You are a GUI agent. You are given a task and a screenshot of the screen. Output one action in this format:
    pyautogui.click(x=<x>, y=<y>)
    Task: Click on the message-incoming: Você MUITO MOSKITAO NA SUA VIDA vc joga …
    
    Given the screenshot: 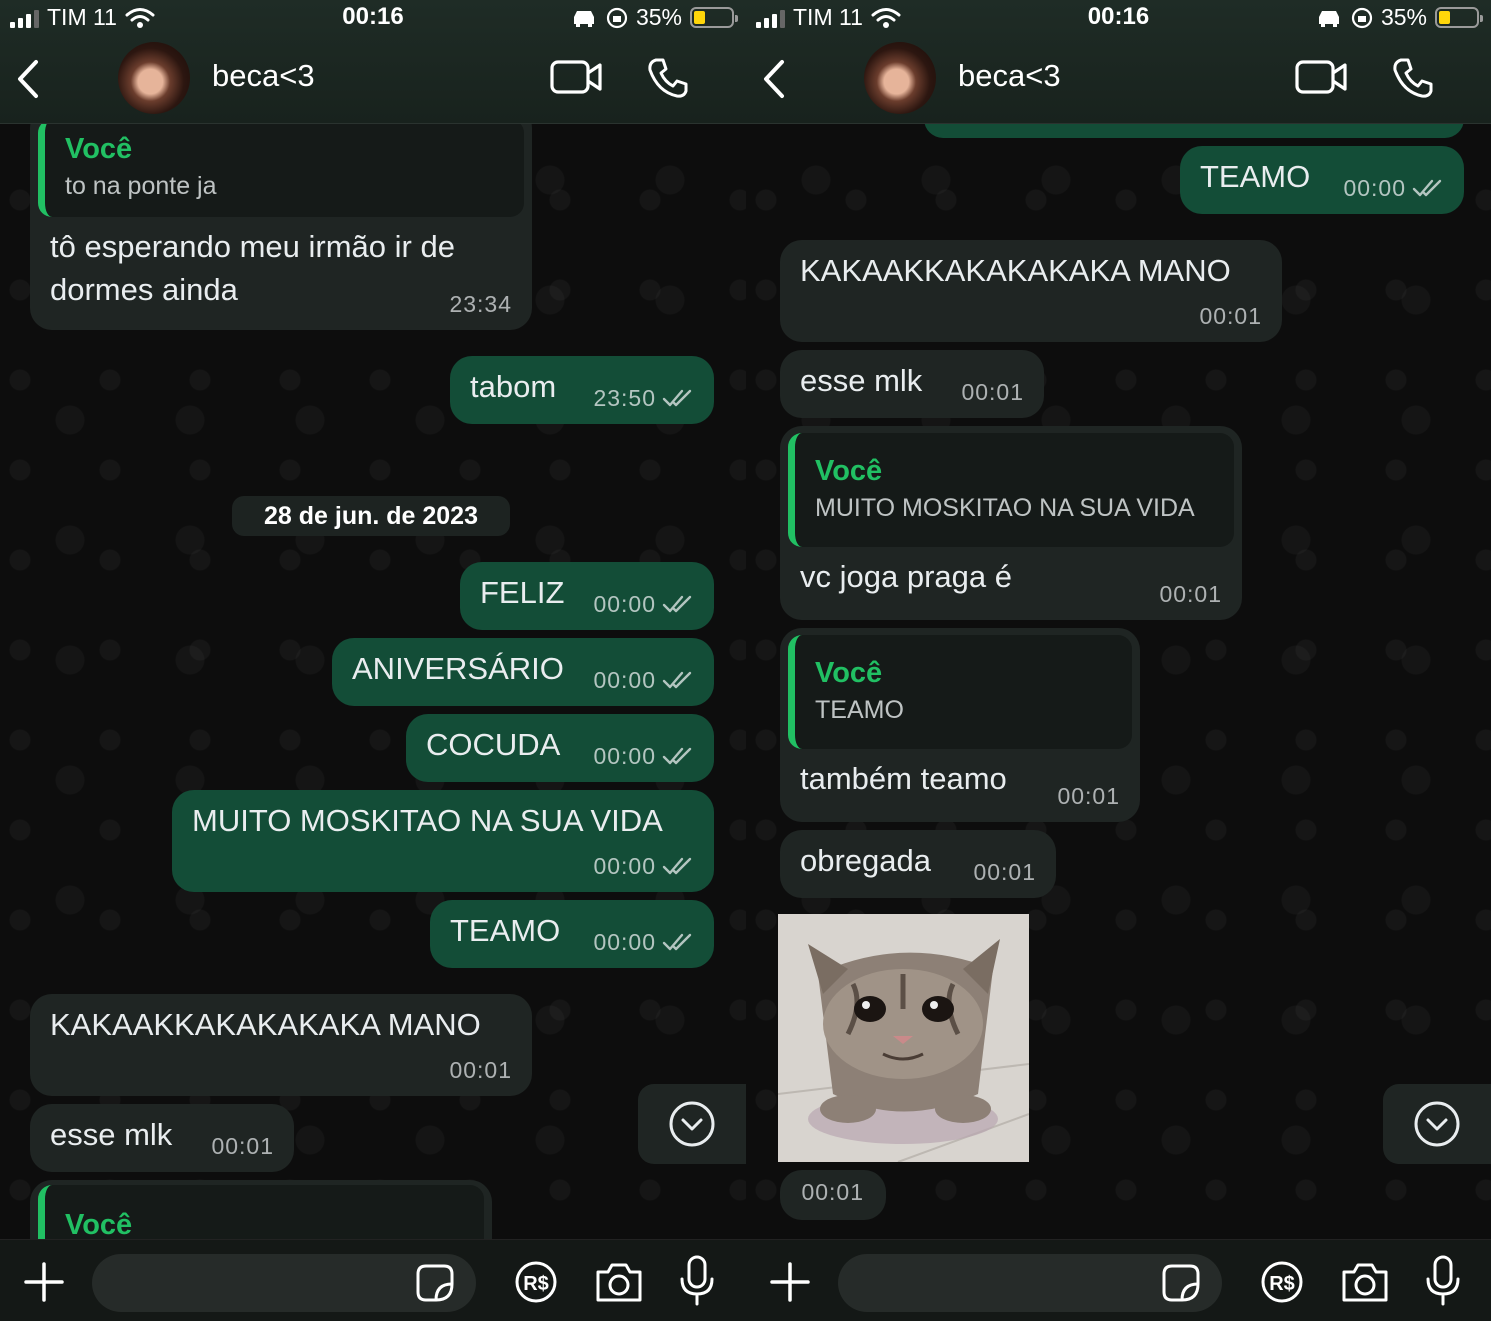 What is the action you would take?
    pyautogui.click(x=1011, y=523)
    